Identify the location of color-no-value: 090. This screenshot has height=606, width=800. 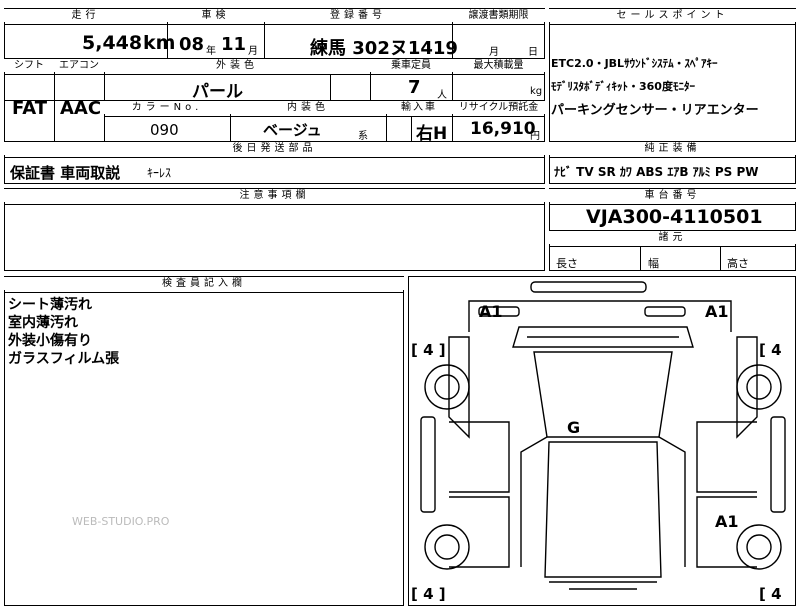
(164, 130).